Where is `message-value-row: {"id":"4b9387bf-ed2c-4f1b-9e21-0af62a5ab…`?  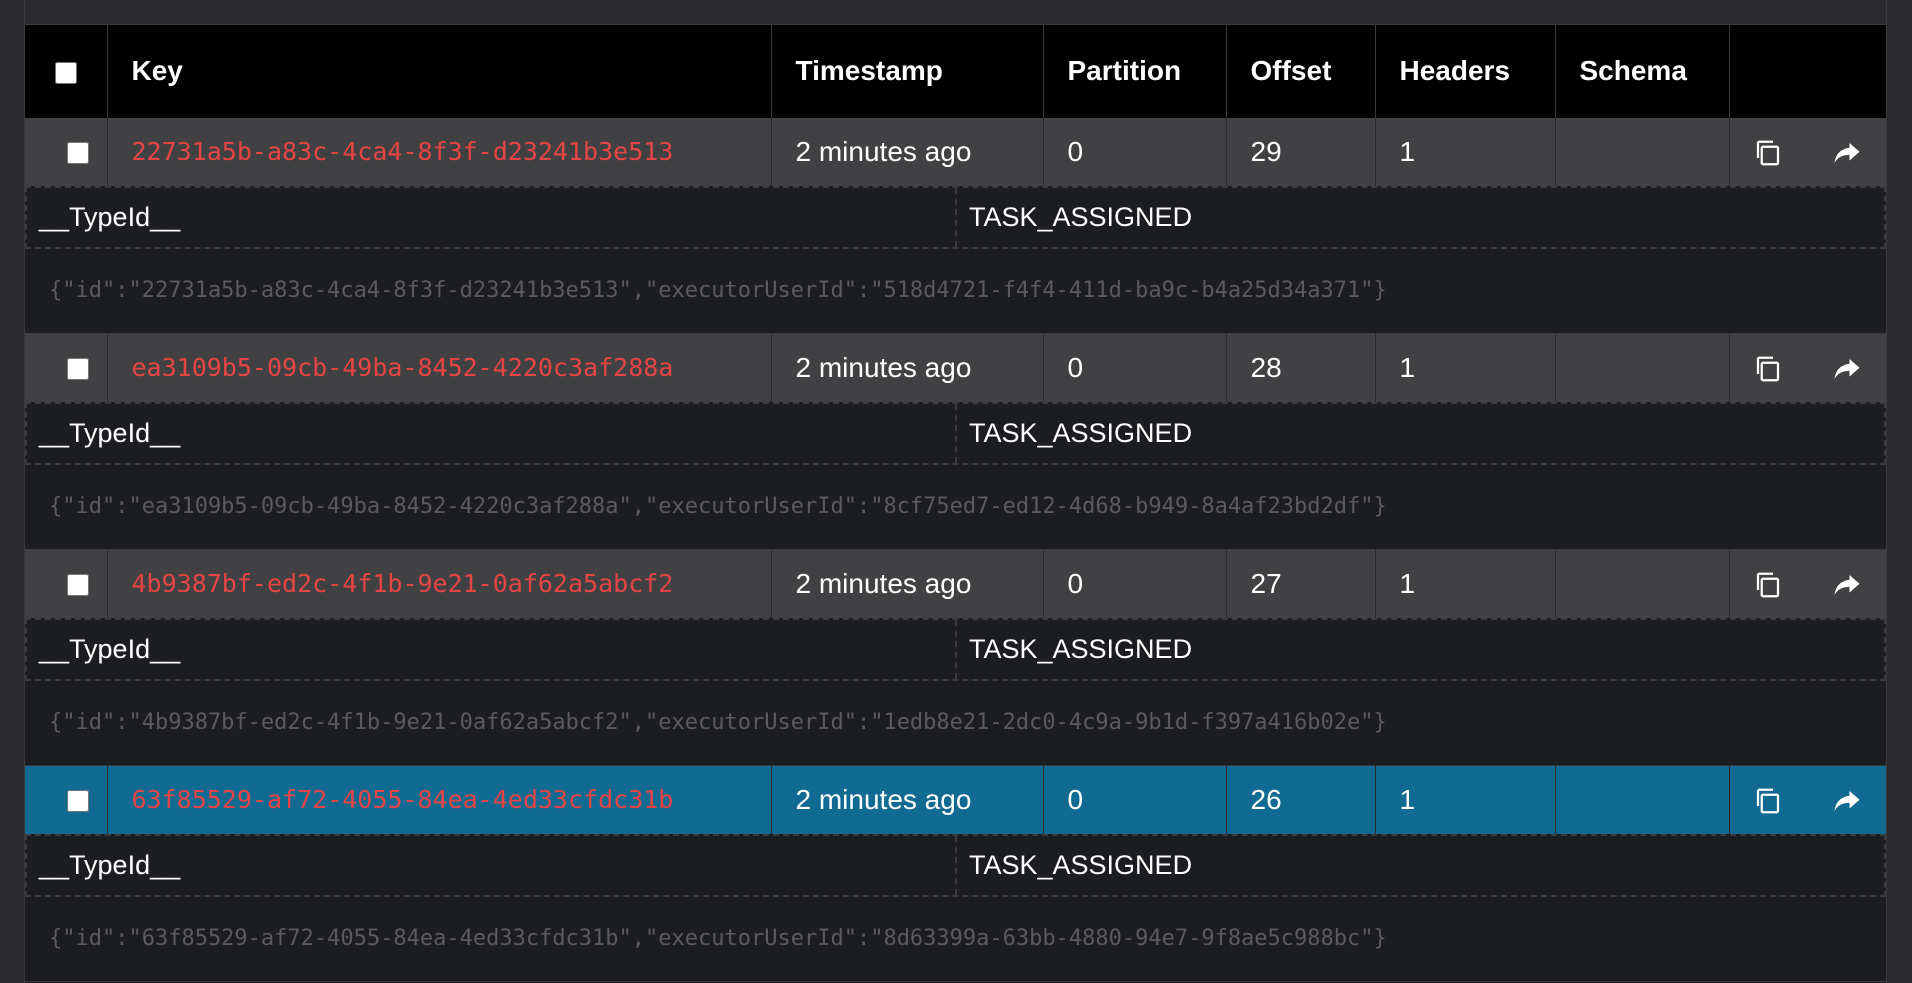 message-value-row: {"id":"4b9387bf-ed2c-4f1b-9e21-0af62a5ab… is located at coordinates (955, 723).